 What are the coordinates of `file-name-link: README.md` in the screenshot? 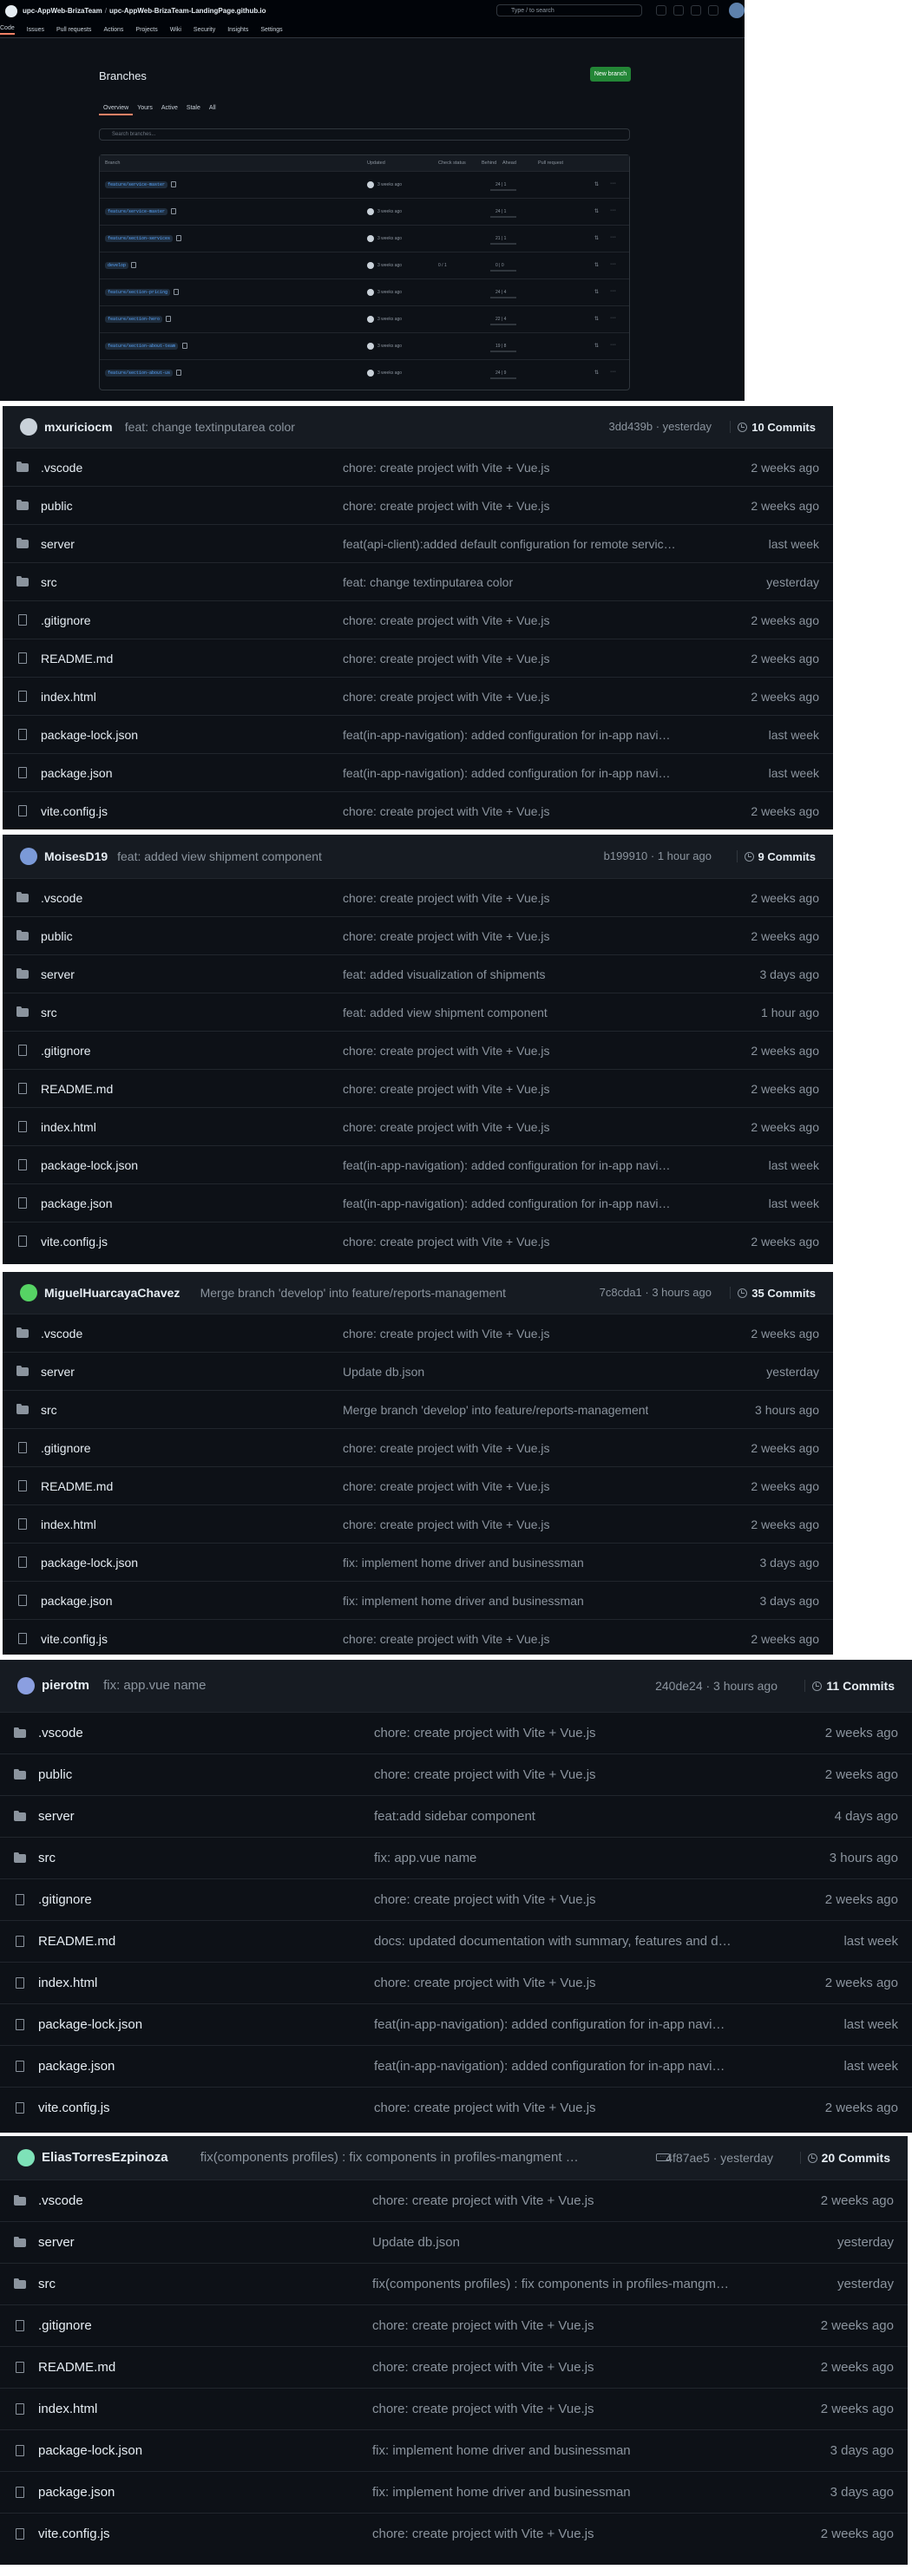 It's located at (77, 1486).